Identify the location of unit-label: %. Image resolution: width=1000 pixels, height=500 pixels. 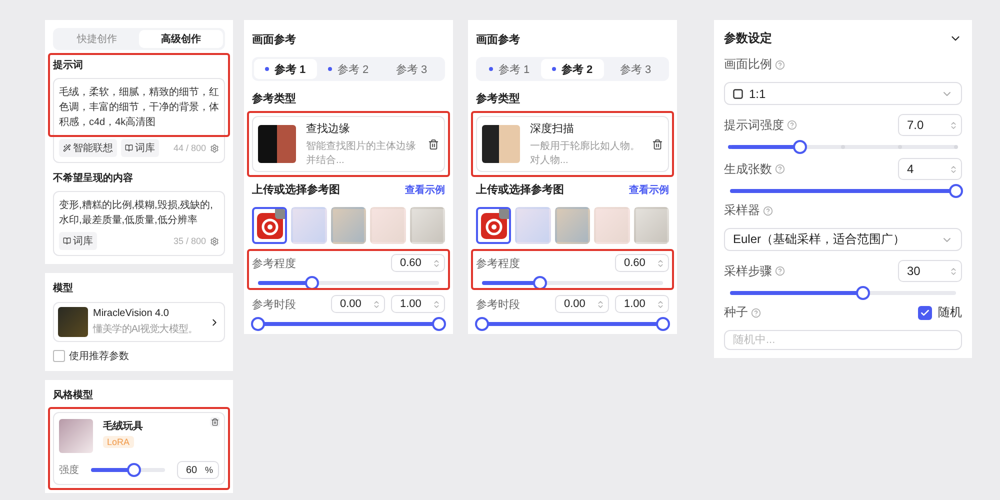
(208, 470).